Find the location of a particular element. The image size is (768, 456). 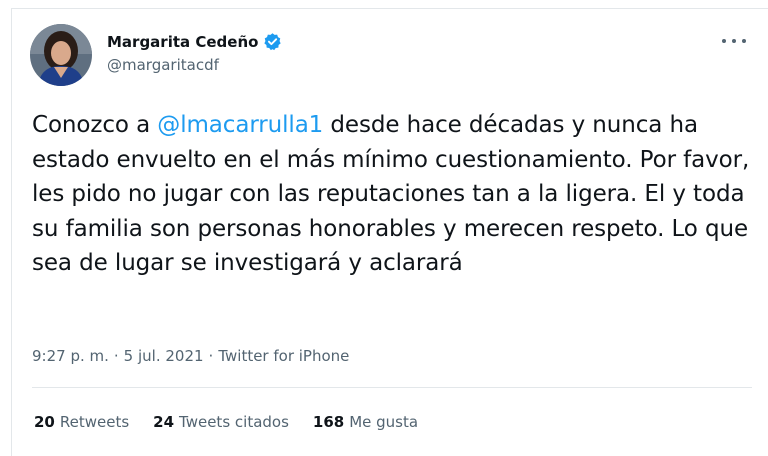

quote-tweets-stat: 24 Tweets citados is located at coordinates (221, 422).